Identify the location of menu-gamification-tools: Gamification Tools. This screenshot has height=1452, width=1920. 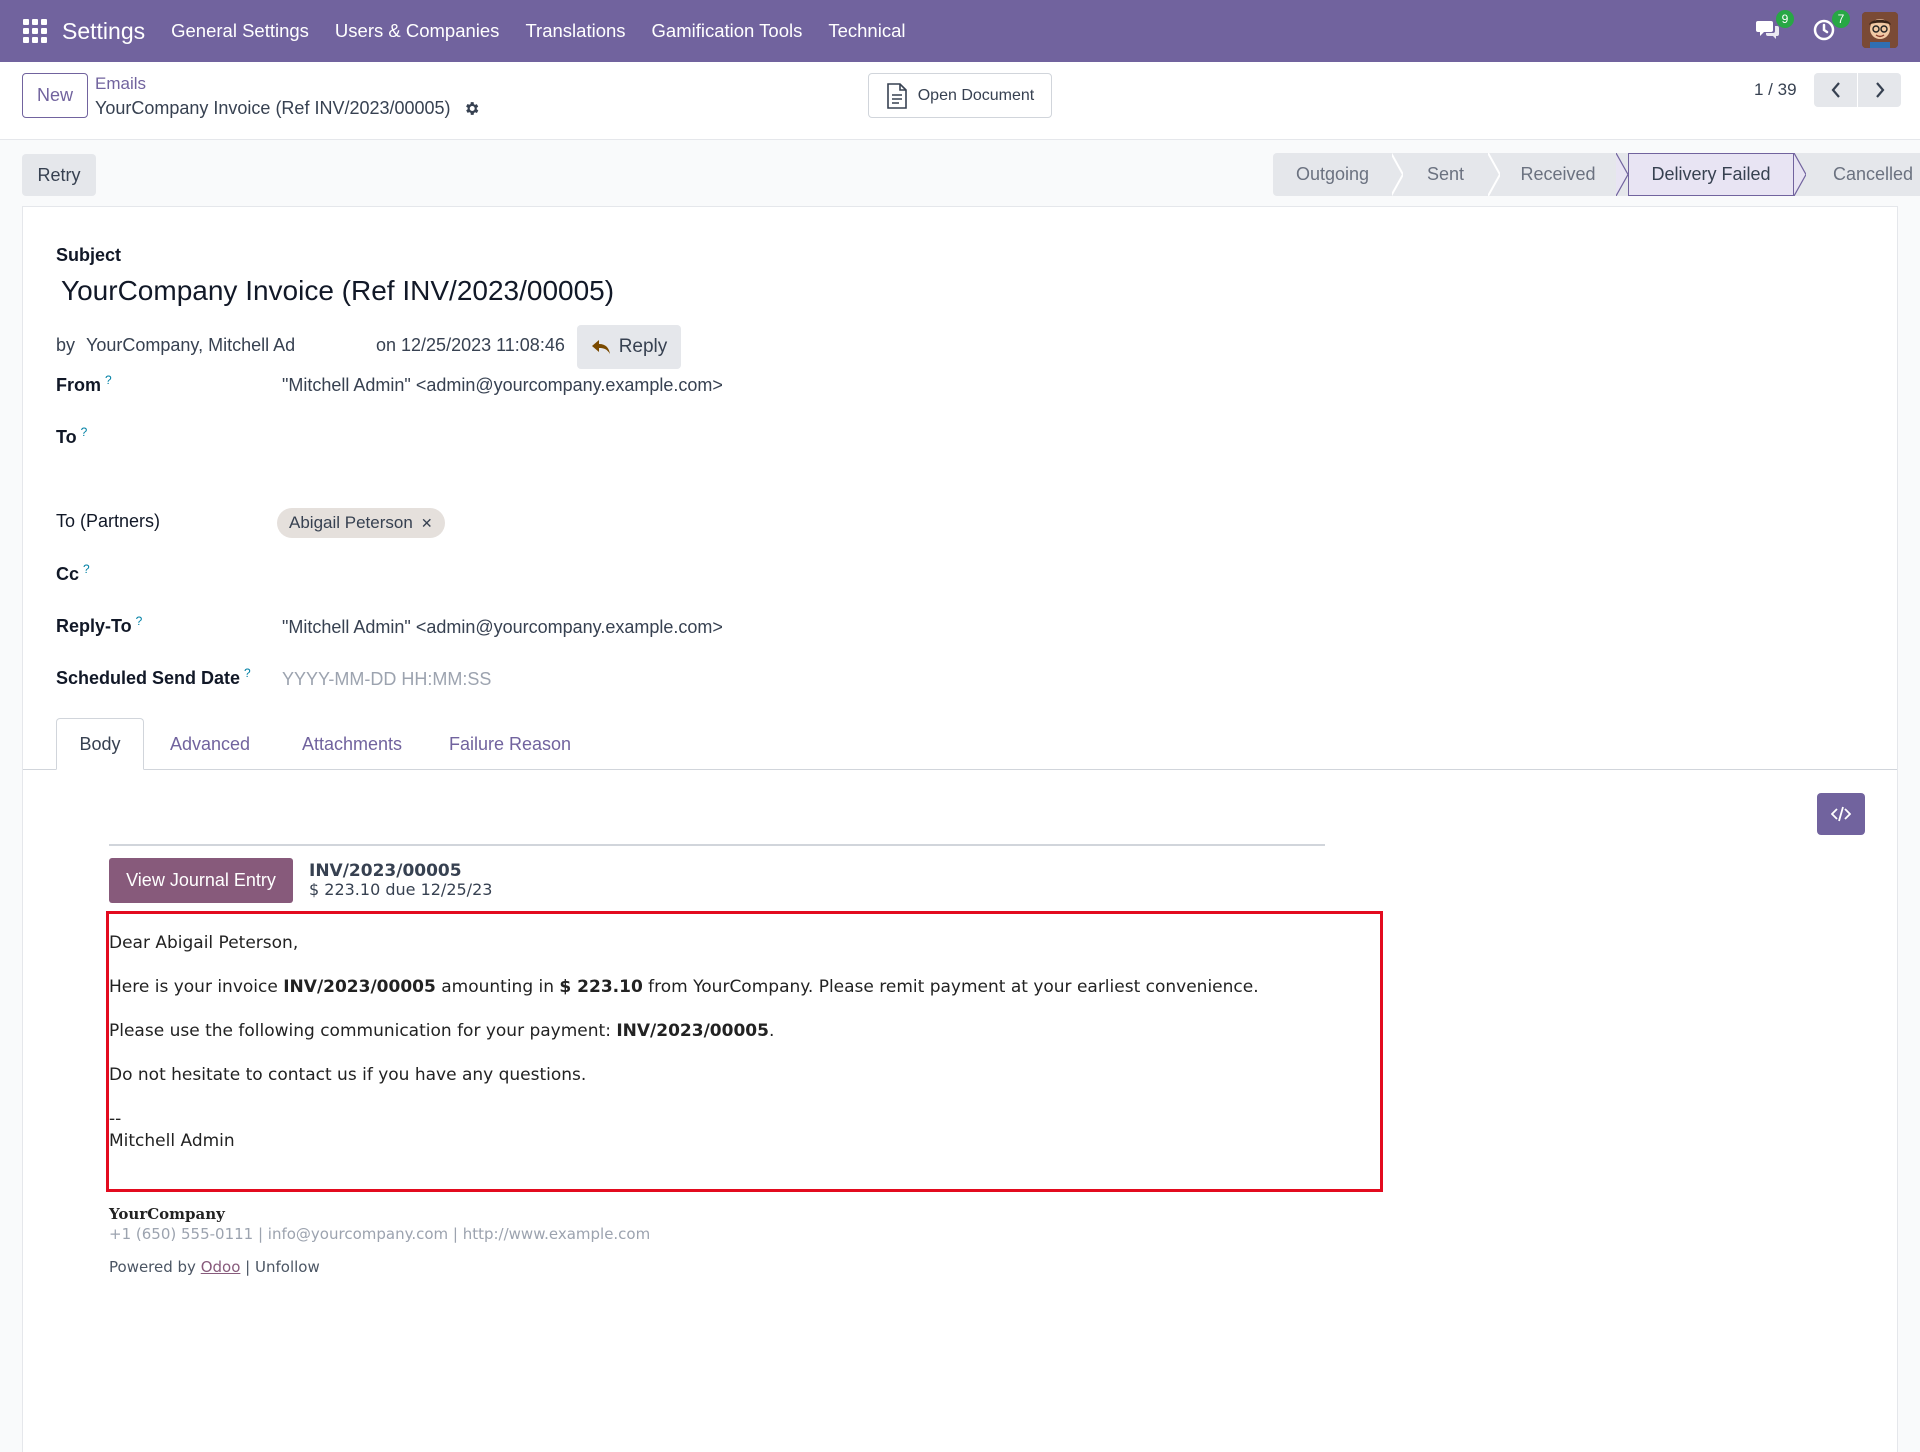
(727, 31).